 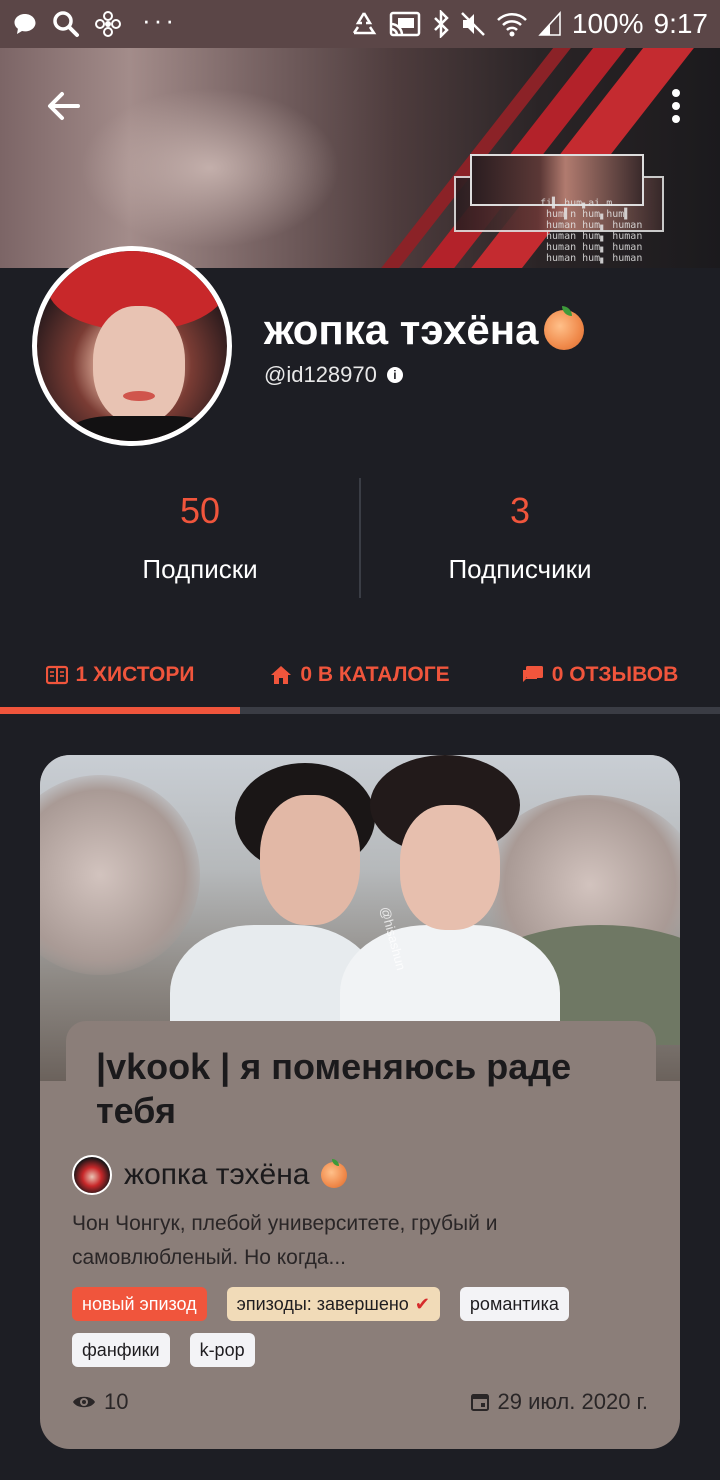 I want to click on profile-name: жопка тэхёна, so click(x=424, y=330).